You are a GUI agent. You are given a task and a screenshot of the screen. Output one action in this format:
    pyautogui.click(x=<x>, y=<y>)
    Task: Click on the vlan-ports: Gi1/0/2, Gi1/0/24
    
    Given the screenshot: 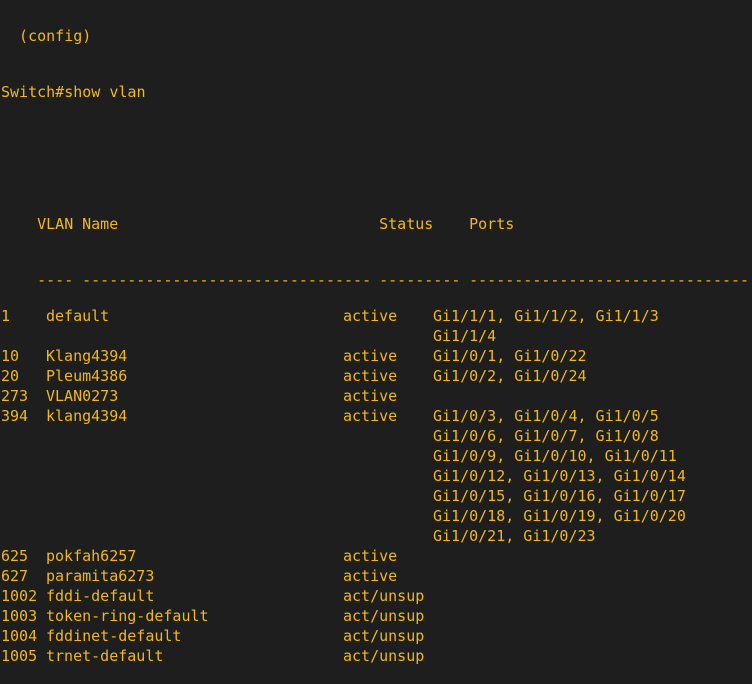 What is the action you would take?
    pyautogui.click(x=510, y=376)
    